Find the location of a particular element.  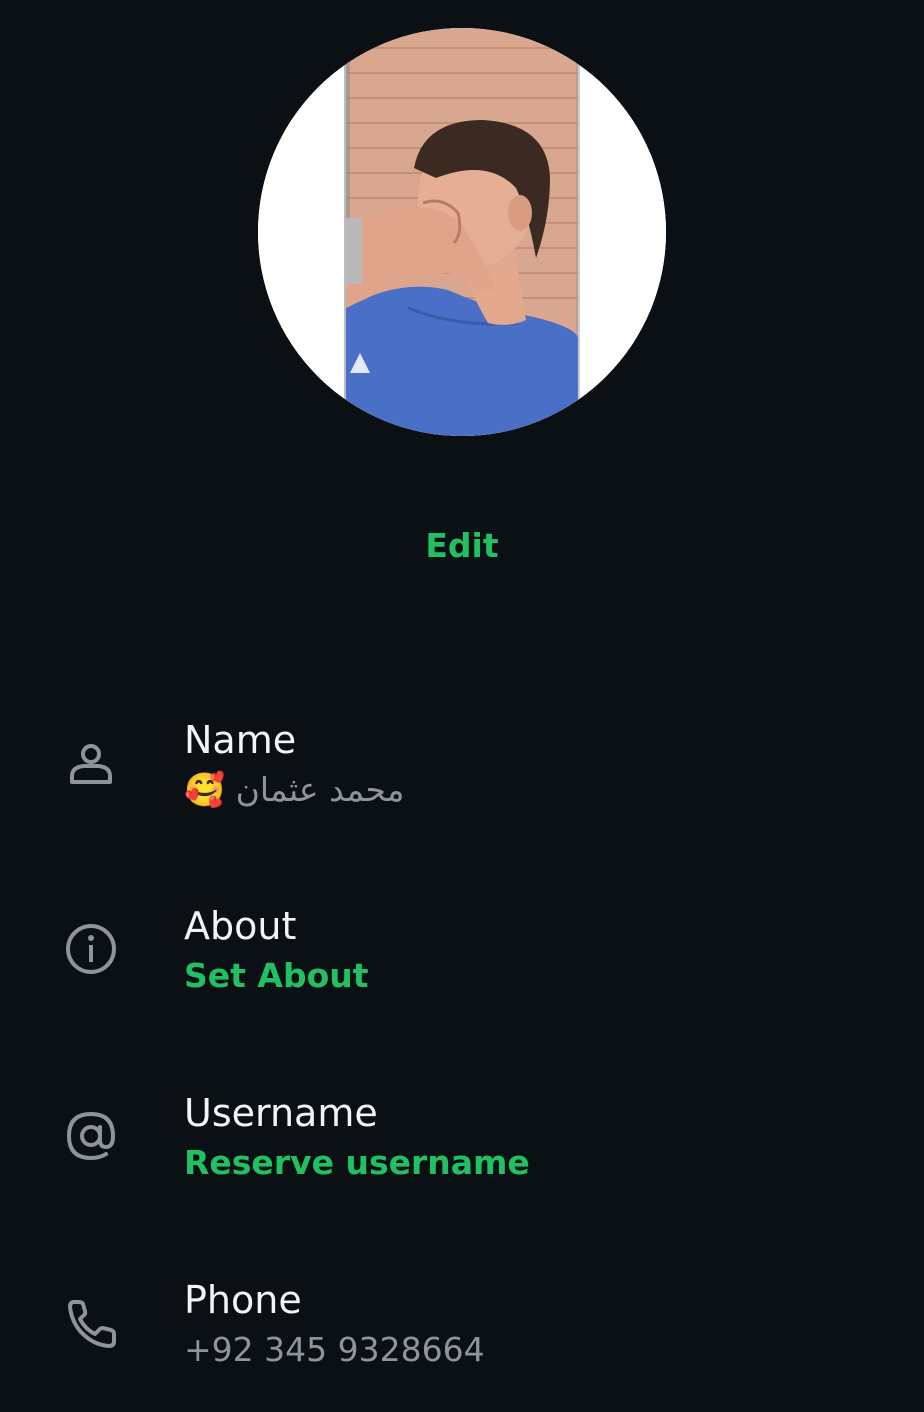

edit-photo-button: Edit is located at coordinates (462, 545).